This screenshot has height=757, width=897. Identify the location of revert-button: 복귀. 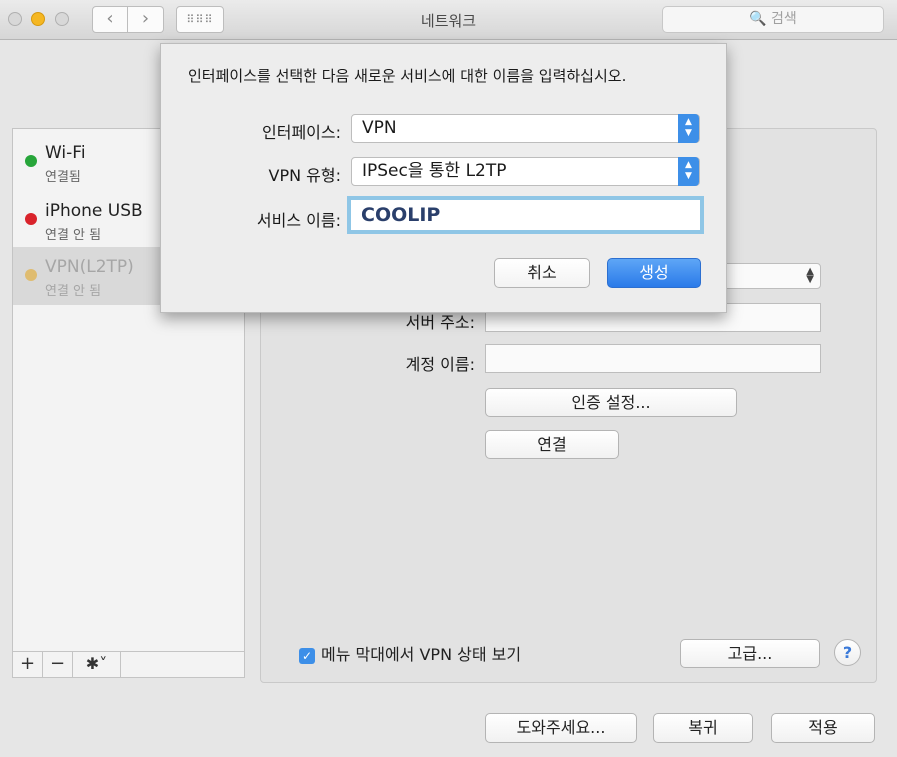
(703, 728).